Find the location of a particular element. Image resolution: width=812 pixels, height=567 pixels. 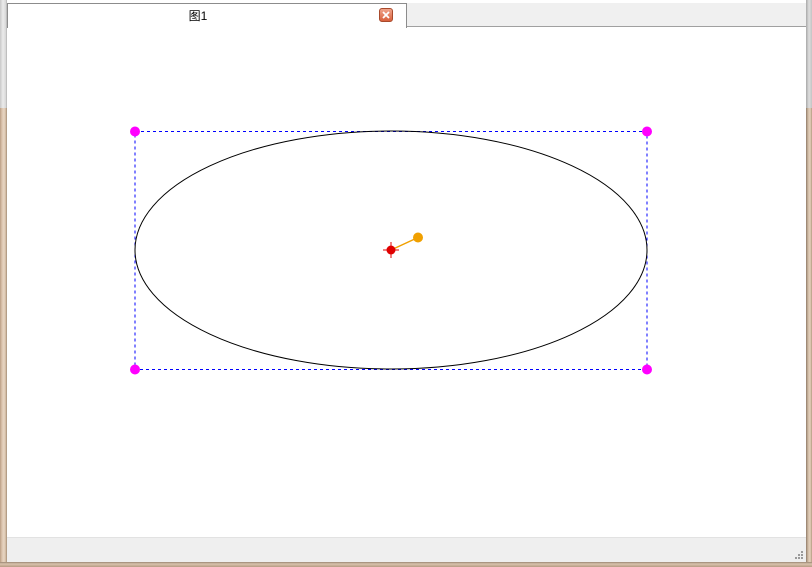

rotation-handle is located at coordinates (418, 237).